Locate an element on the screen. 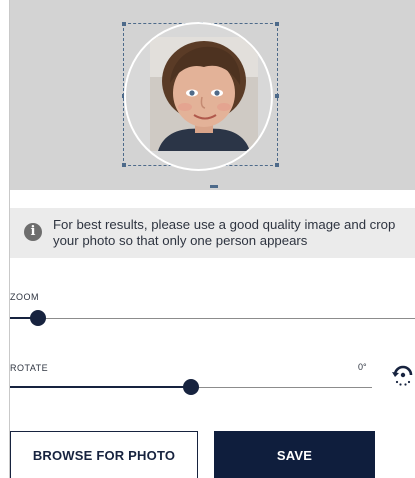 The height and width of the screenshot is (478, 415). browse-for-photo-button: BROWSE FOR PHOTO is located at coordinates (104, 454).